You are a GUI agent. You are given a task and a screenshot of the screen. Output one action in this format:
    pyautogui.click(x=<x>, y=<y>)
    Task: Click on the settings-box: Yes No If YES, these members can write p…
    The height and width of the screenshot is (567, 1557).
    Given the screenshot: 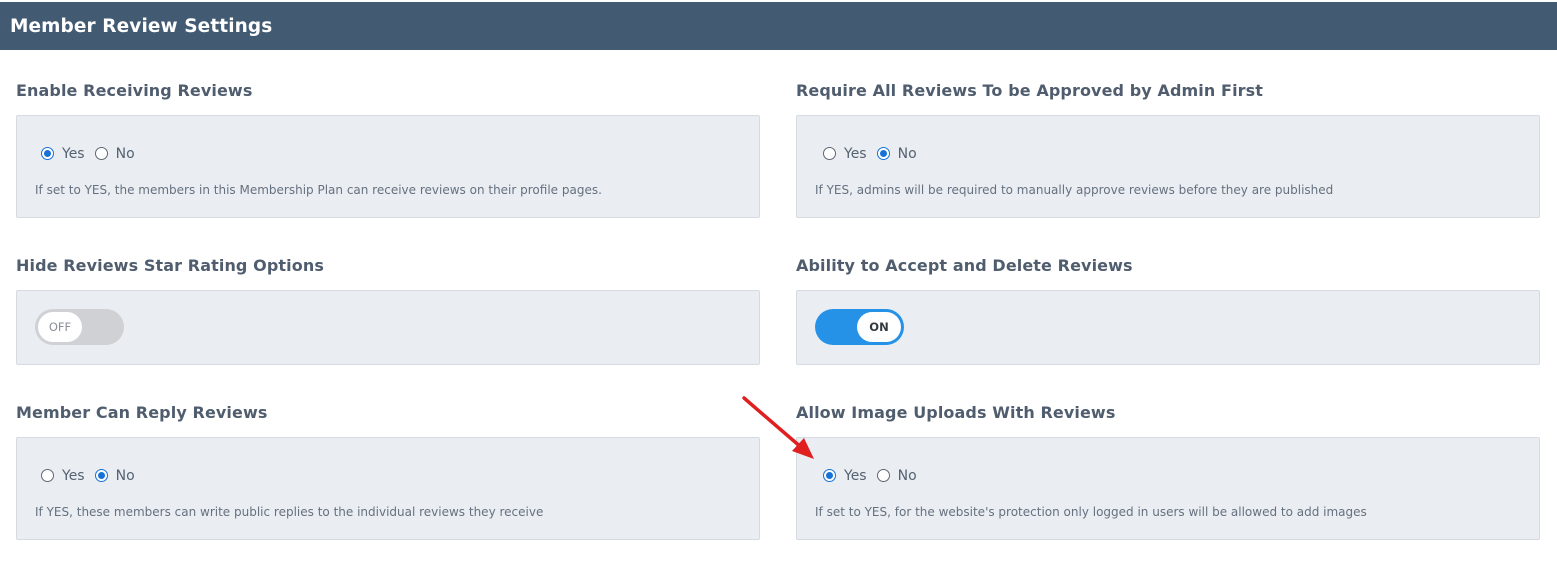 What is the action you would take?
    pyautogui.click(x=388, y=488)
    